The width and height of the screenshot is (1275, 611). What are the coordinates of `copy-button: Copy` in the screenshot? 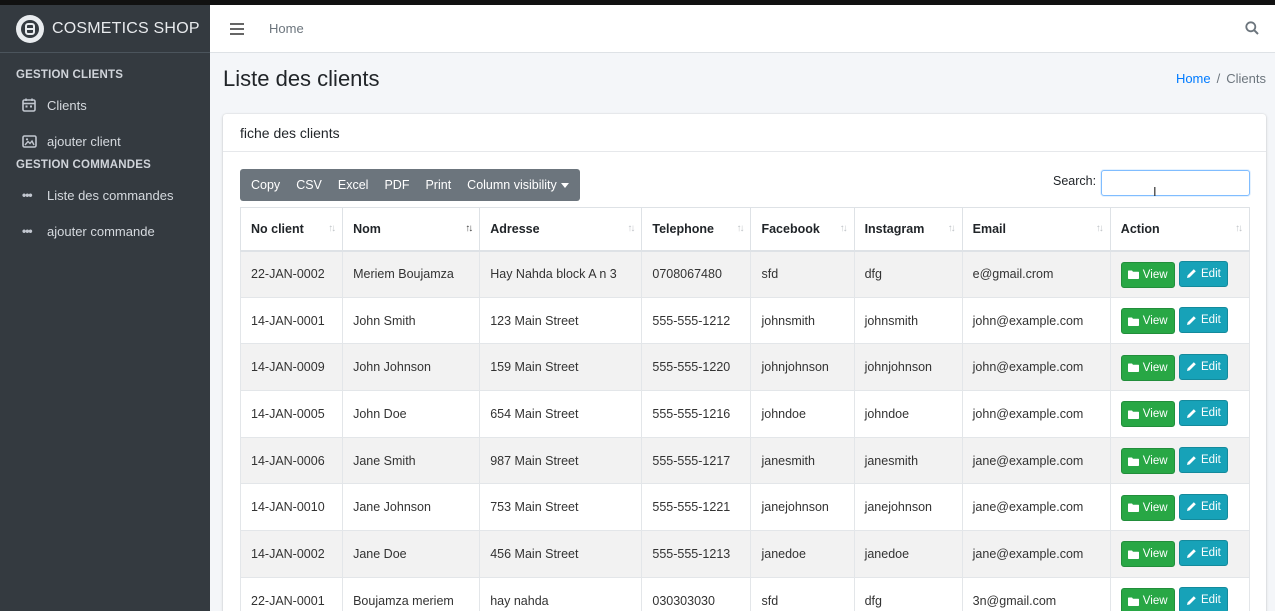 It's located at (264, 185).